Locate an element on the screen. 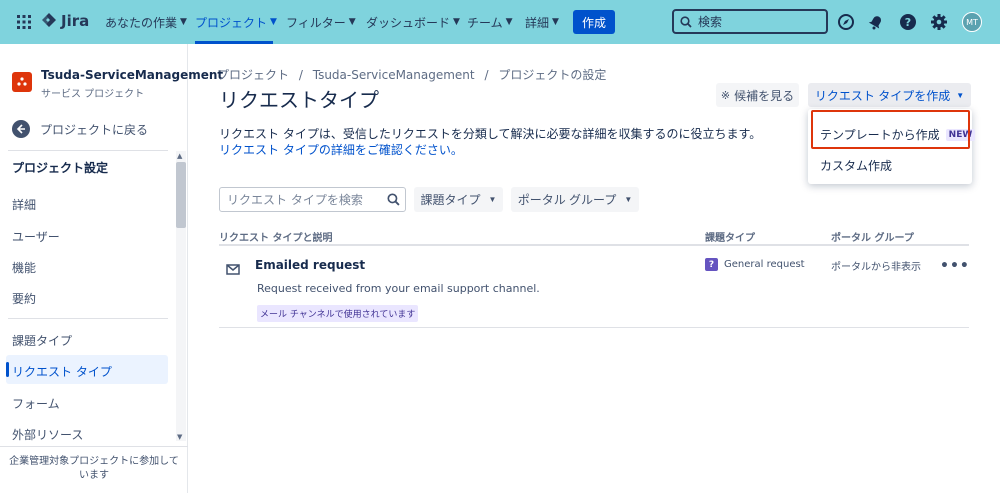 This screenshot has width=1000, height=493. nav-label: あなたの作業 is located at coordinates (141, 22).